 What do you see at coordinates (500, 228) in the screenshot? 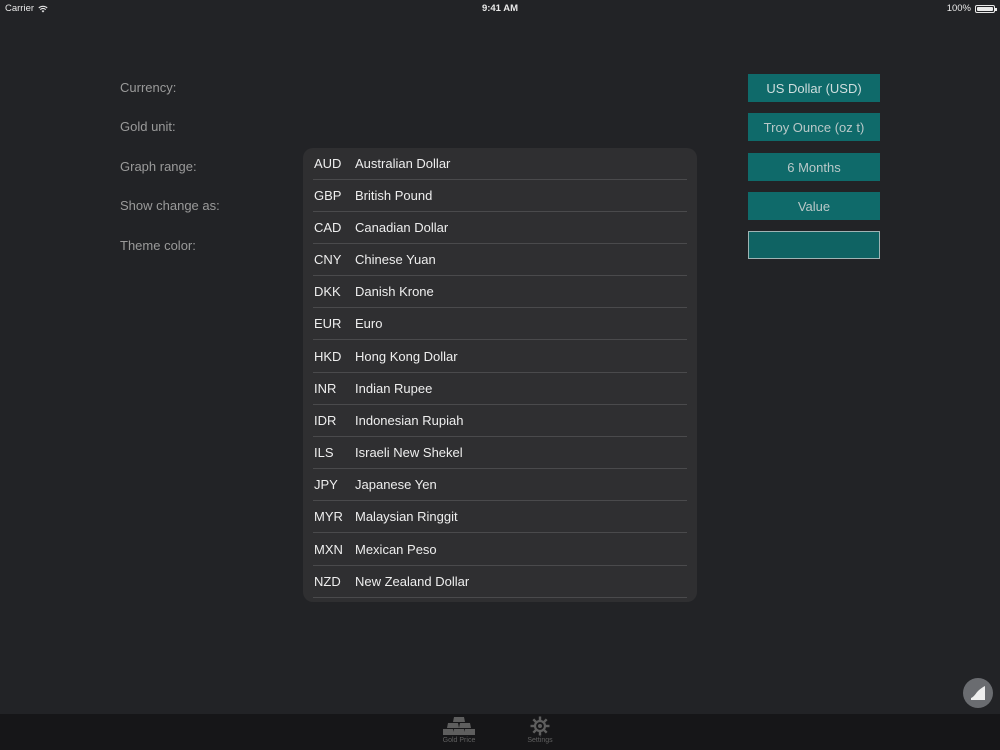
I see `currency-row-cad: CAD Canadian Dollar` at bounding box center [500, 228].